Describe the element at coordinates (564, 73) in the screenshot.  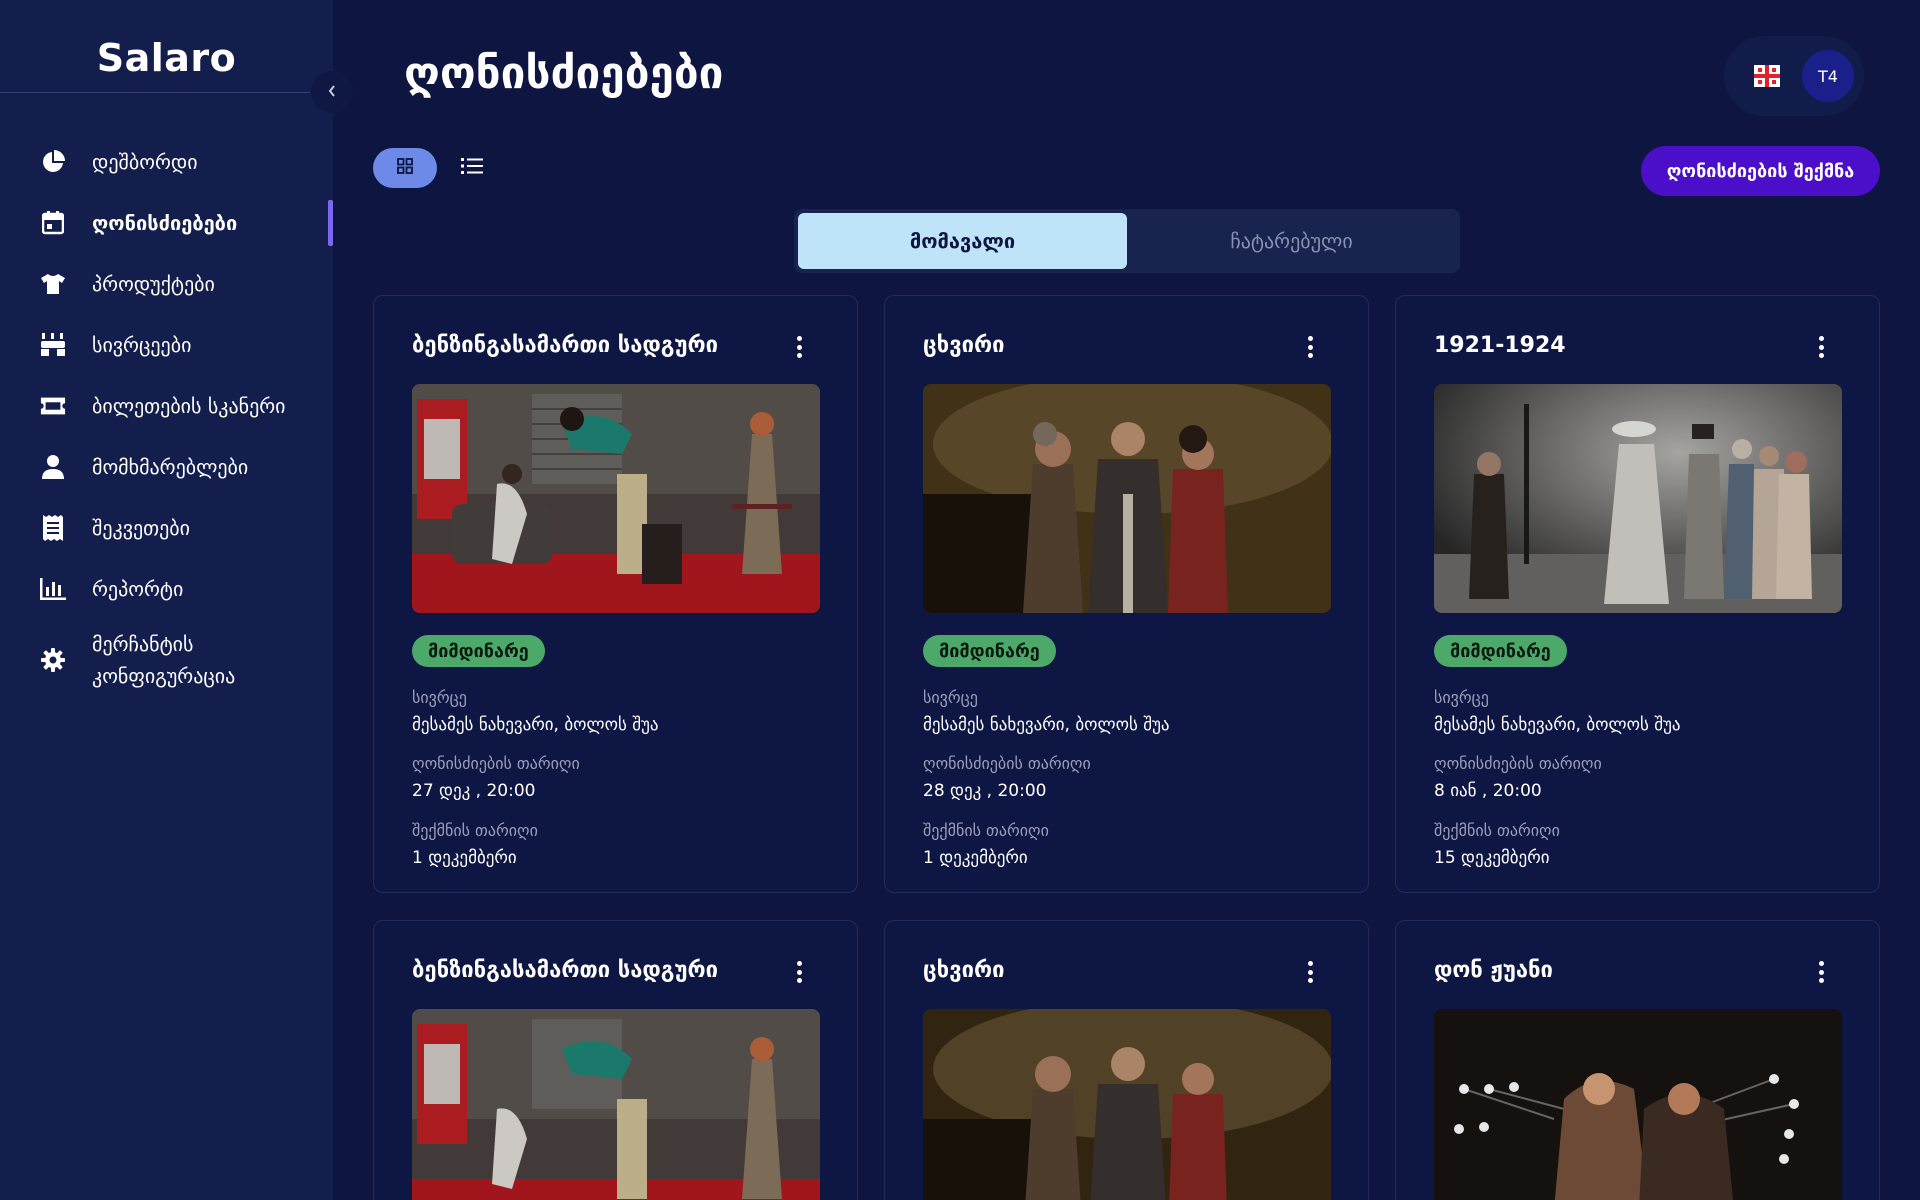
I see `page-title: ღონისძიებები` at that location.